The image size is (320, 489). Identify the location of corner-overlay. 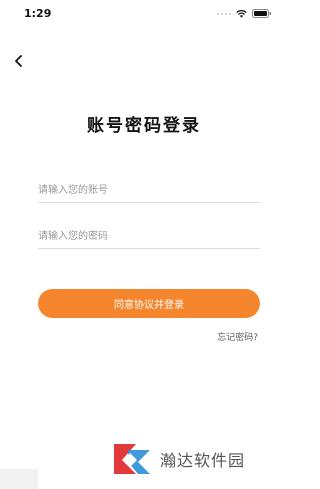
(19, 479).